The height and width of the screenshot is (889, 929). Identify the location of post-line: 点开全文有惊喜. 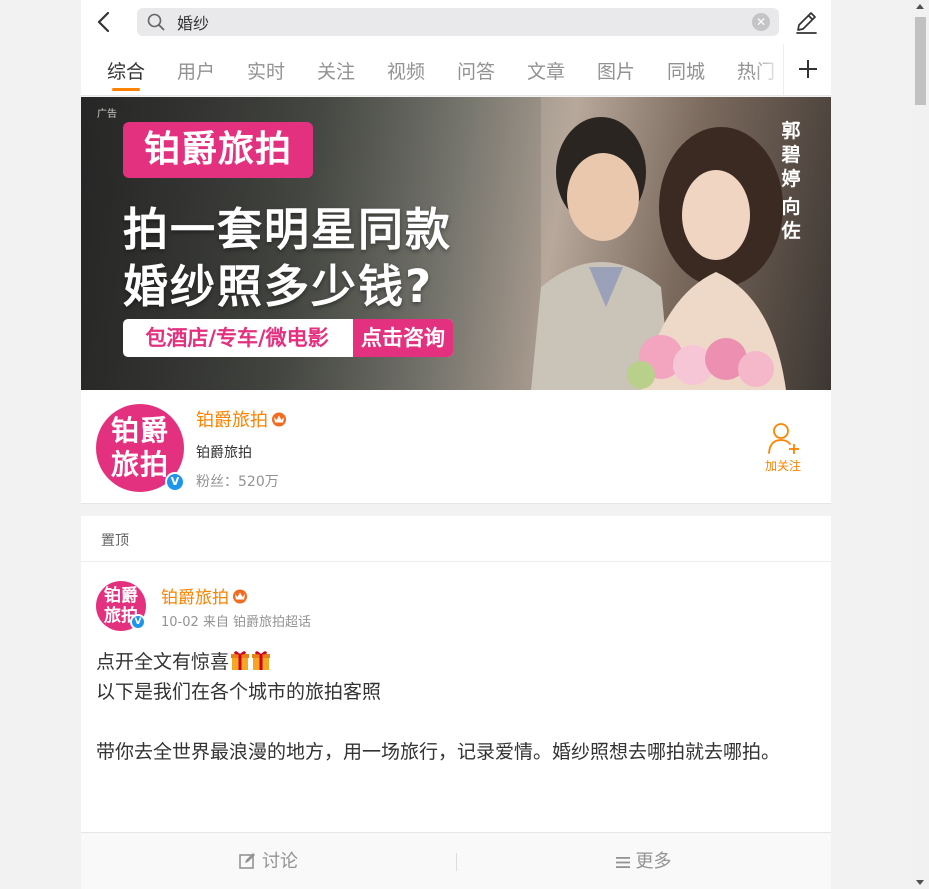
(456, 662).